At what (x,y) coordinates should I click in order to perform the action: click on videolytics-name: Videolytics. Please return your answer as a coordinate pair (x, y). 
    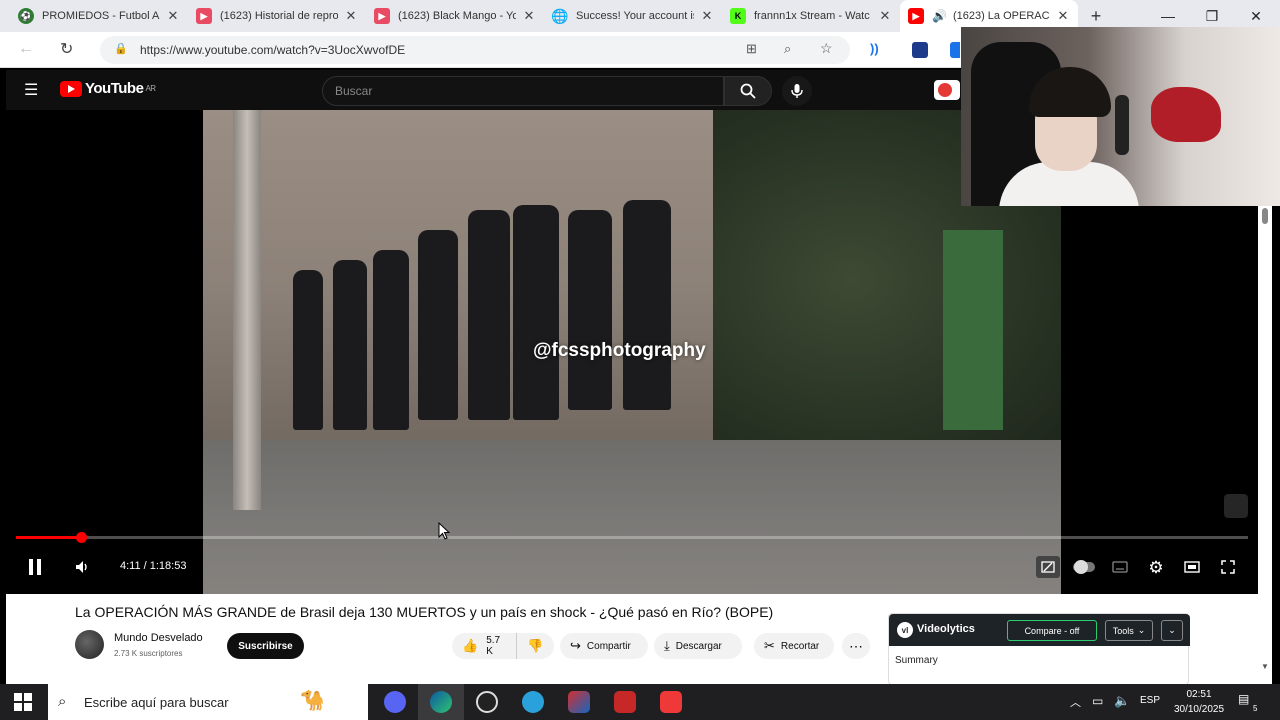
    Looking at the image, I should click on (946, 629).